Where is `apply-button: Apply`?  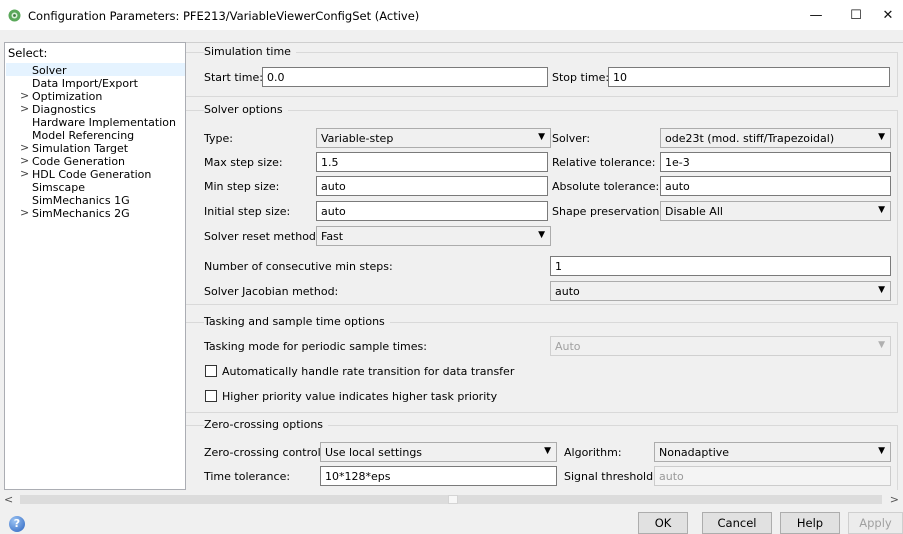
apply-button: Apply is located at coordinates (875, 523).